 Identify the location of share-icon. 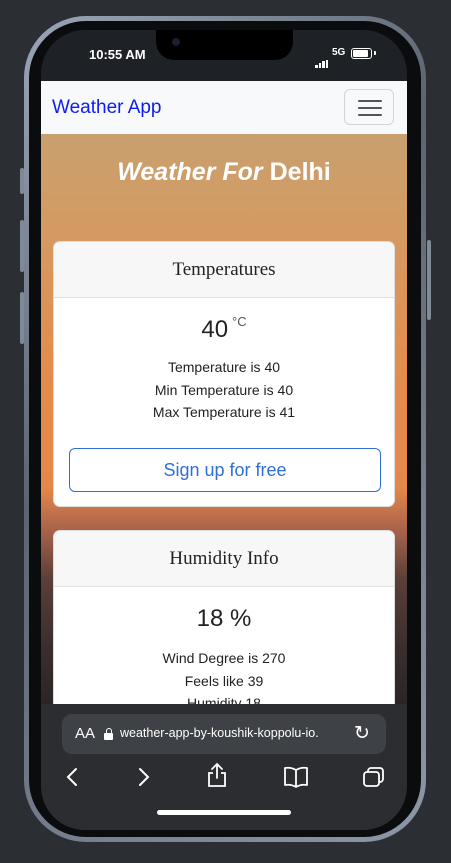
(217, 775).